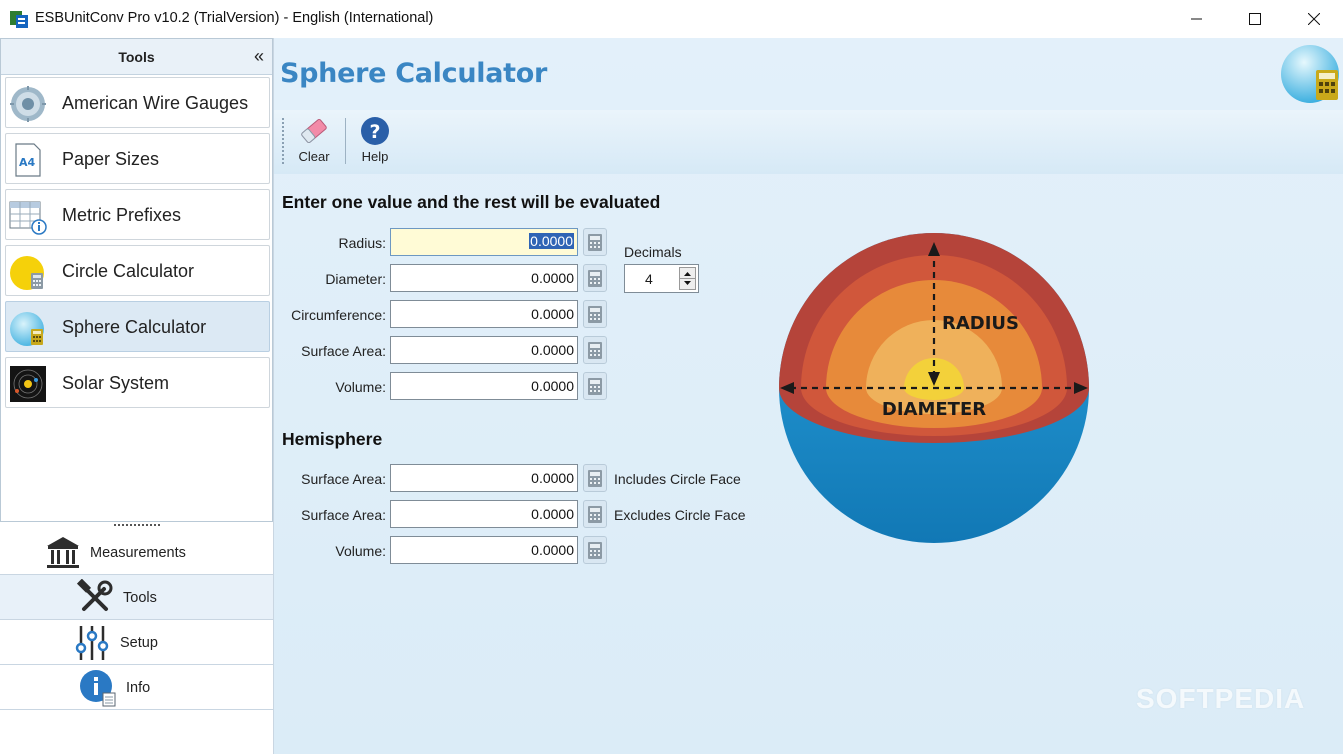 The height and width of the screenshot is (754, 1343). Describe the element at coordinates (484, 278) in the screenshot. I see `diameter-input: 0.0000` at that location.